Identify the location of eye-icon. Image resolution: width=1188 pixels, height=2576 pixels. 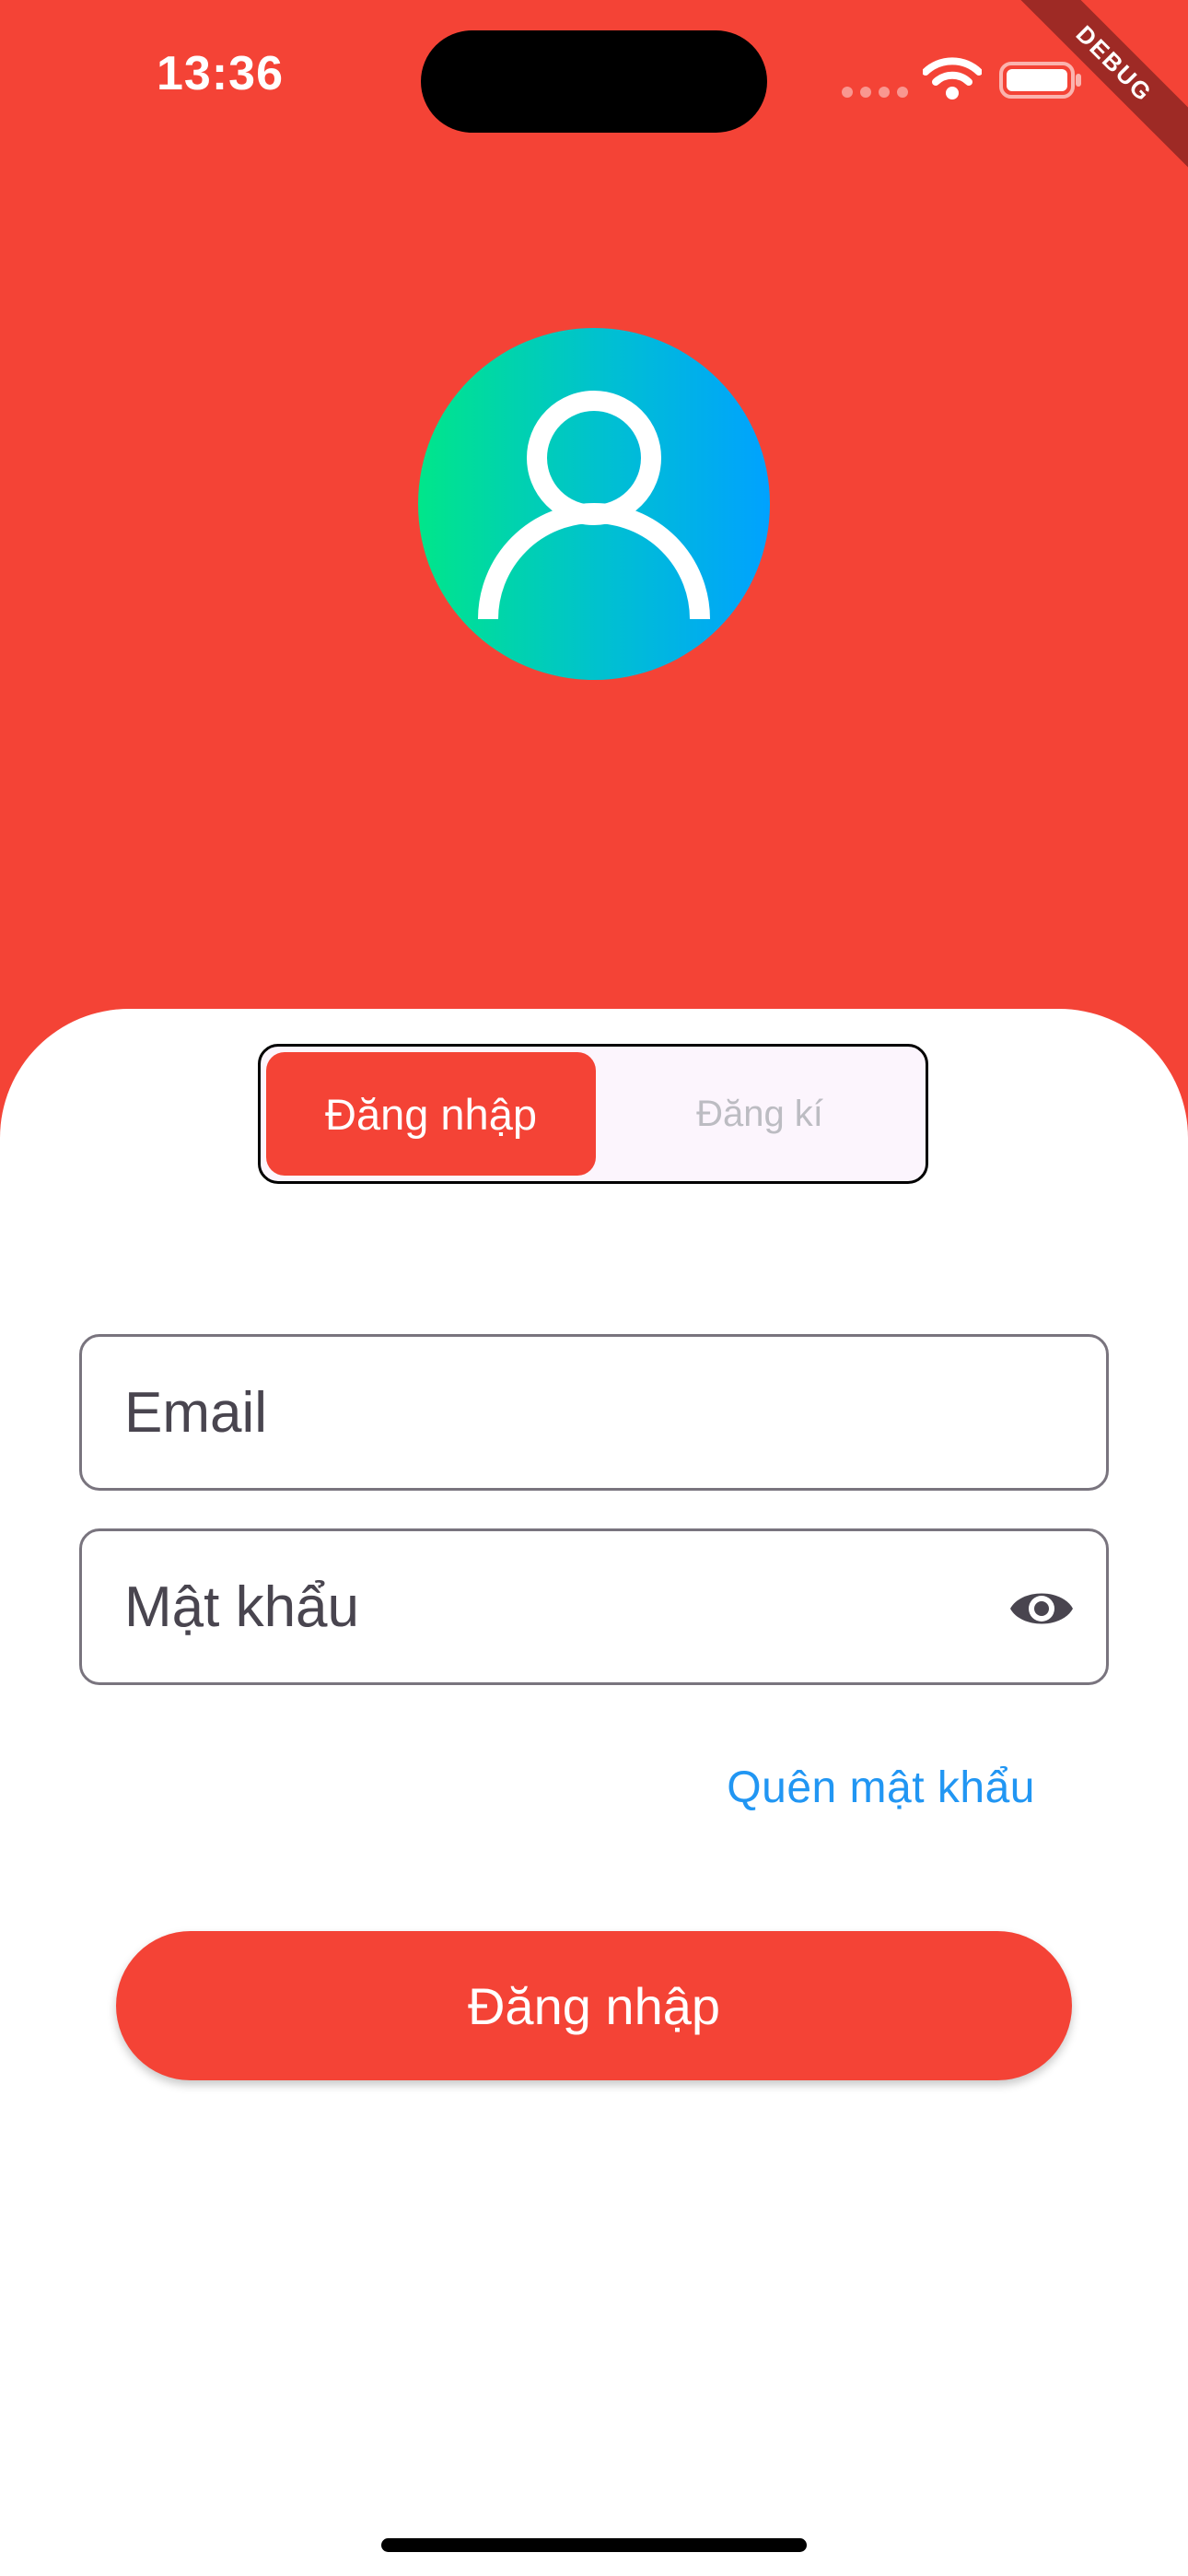
(1041, 1608).